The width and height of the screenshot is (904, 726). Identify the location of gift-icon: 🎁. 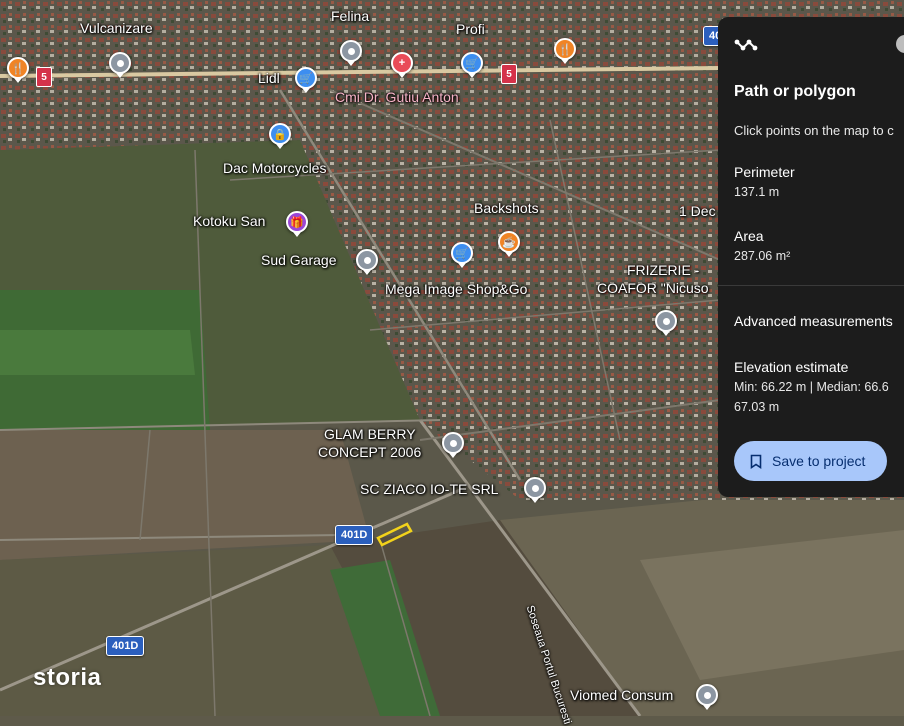
(297, 224).